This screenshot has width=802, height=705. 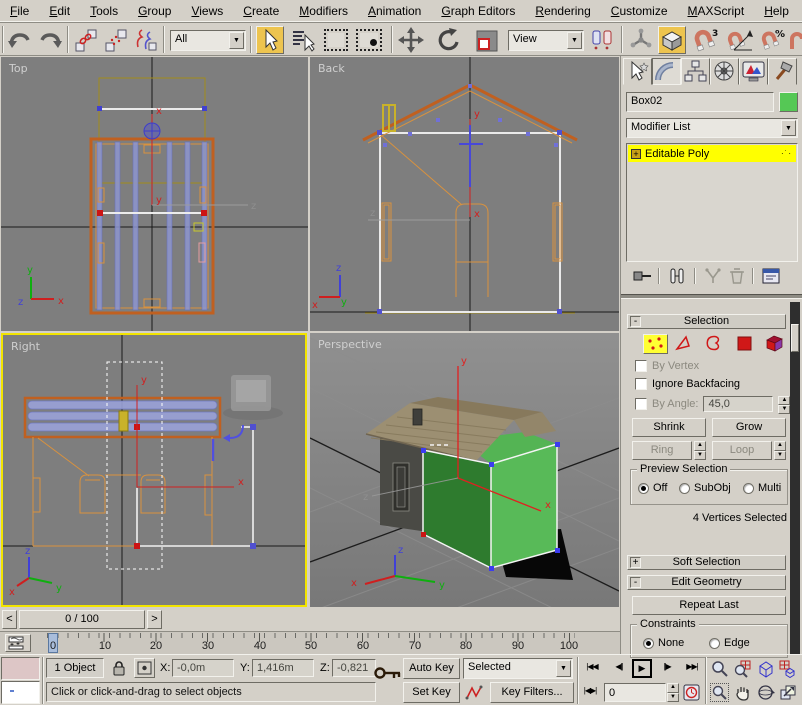 I want to click on tab-display, so click(x=753, y=71).